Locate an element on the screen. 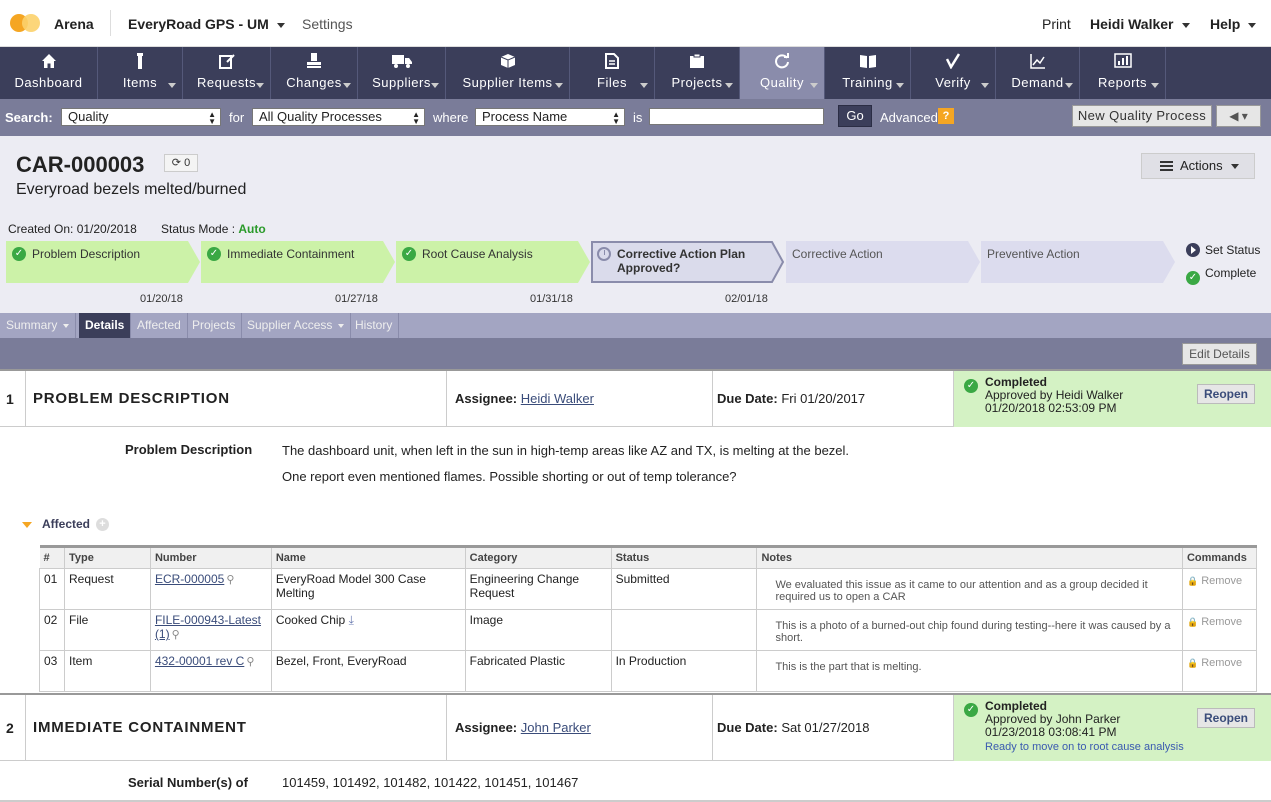 The height and width of the screenshot is (802, 1271). help-question-icon: ? is located at coordinates (946, 116).